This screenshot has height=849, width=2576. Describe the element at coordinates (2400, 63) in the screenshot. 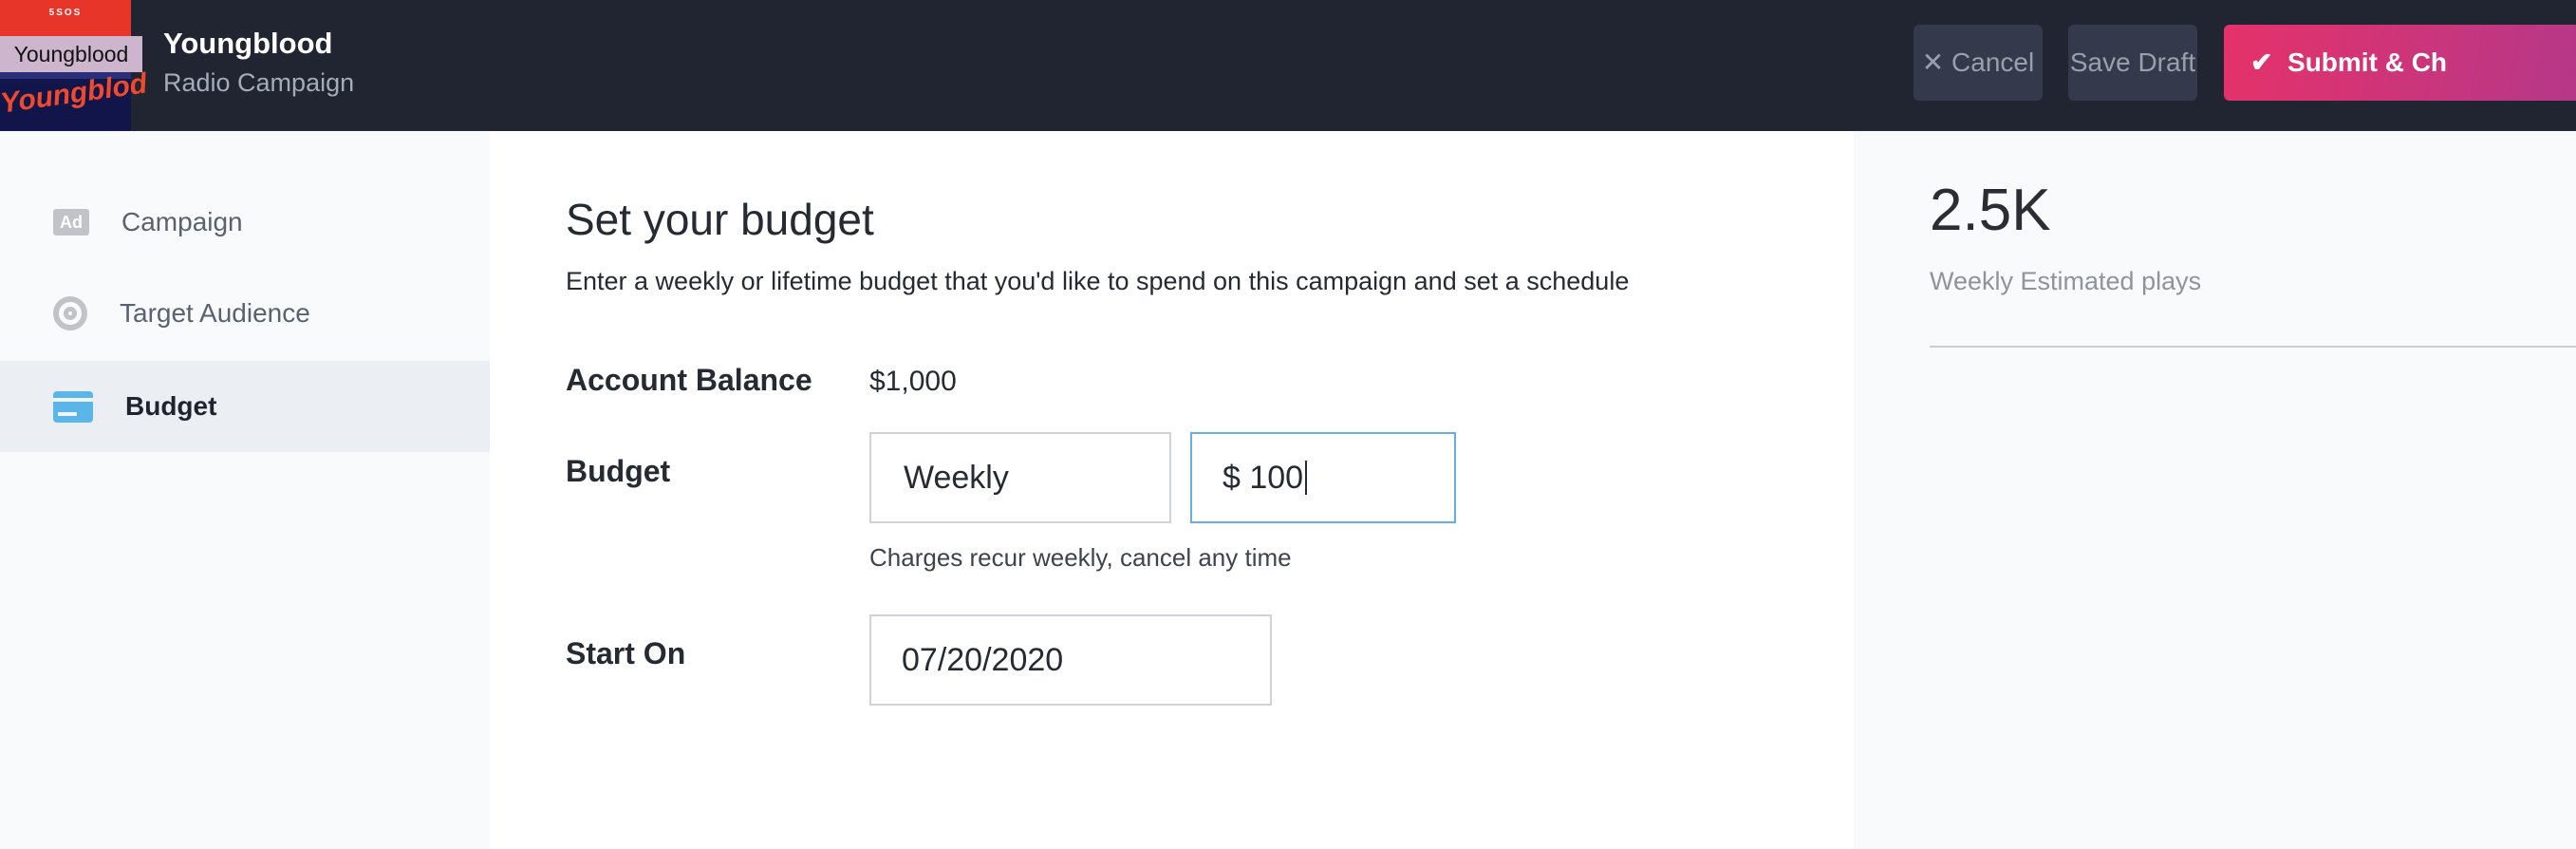

I see `submit-button: ✔ Submit & Ch` at that location.